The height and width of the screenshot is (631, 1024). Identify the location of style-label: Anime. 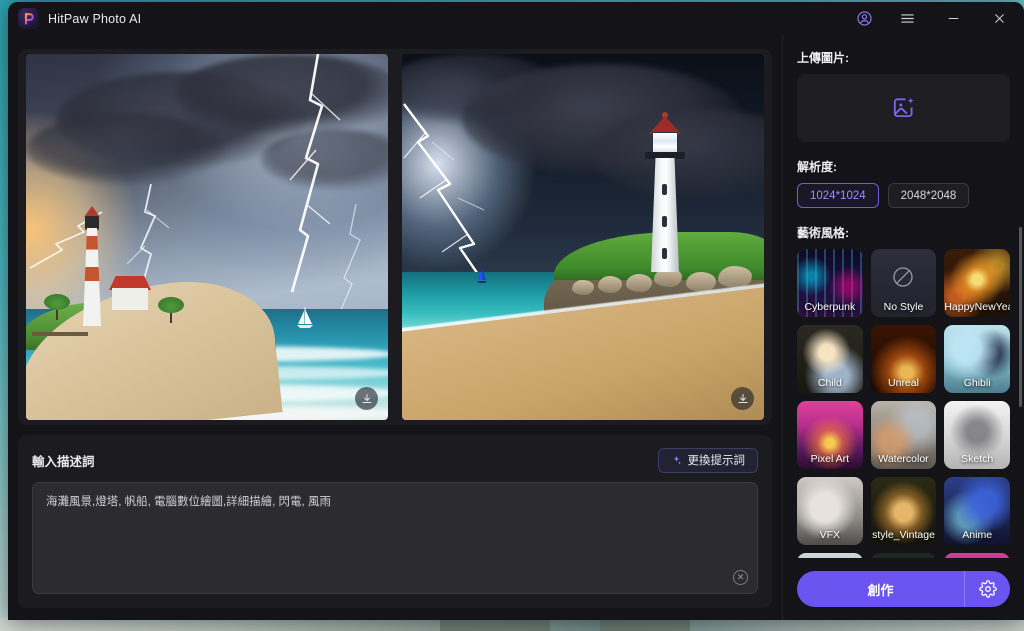
(977, 535).